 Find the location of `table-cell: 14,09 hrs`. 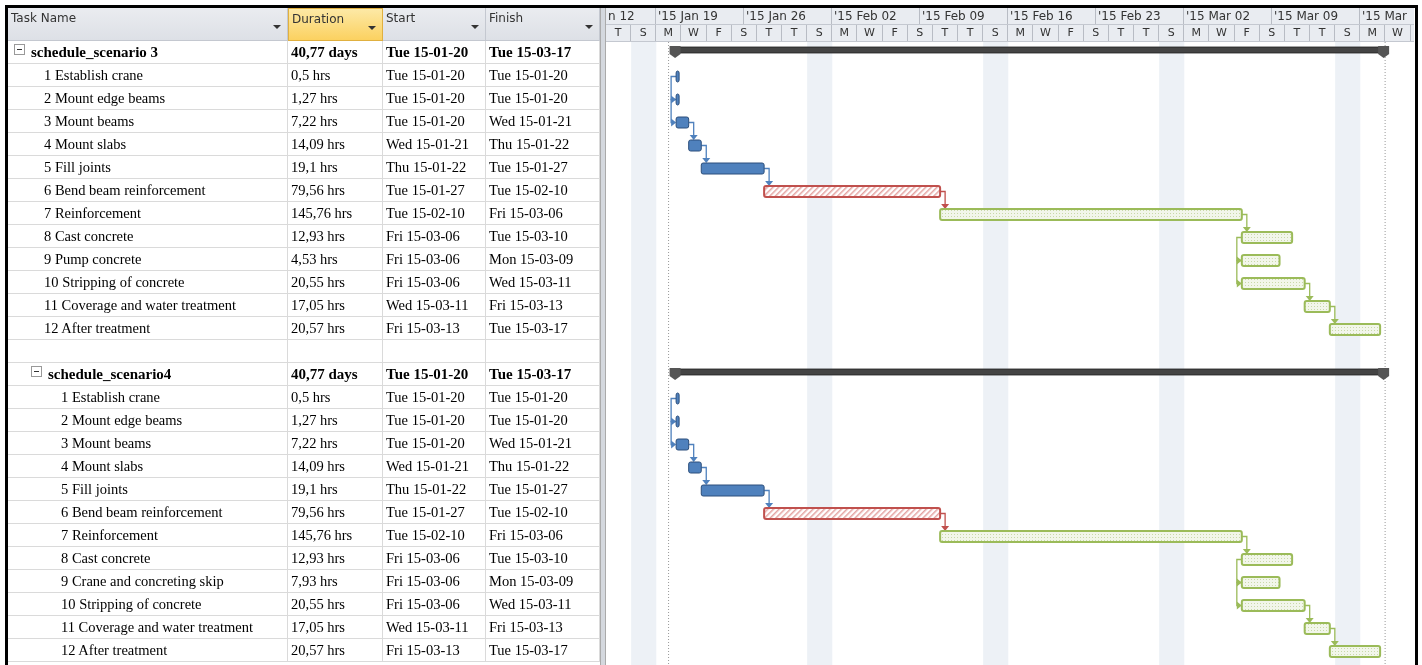

table-cell: 14,09 hrs is located at coordinates (335, 466).